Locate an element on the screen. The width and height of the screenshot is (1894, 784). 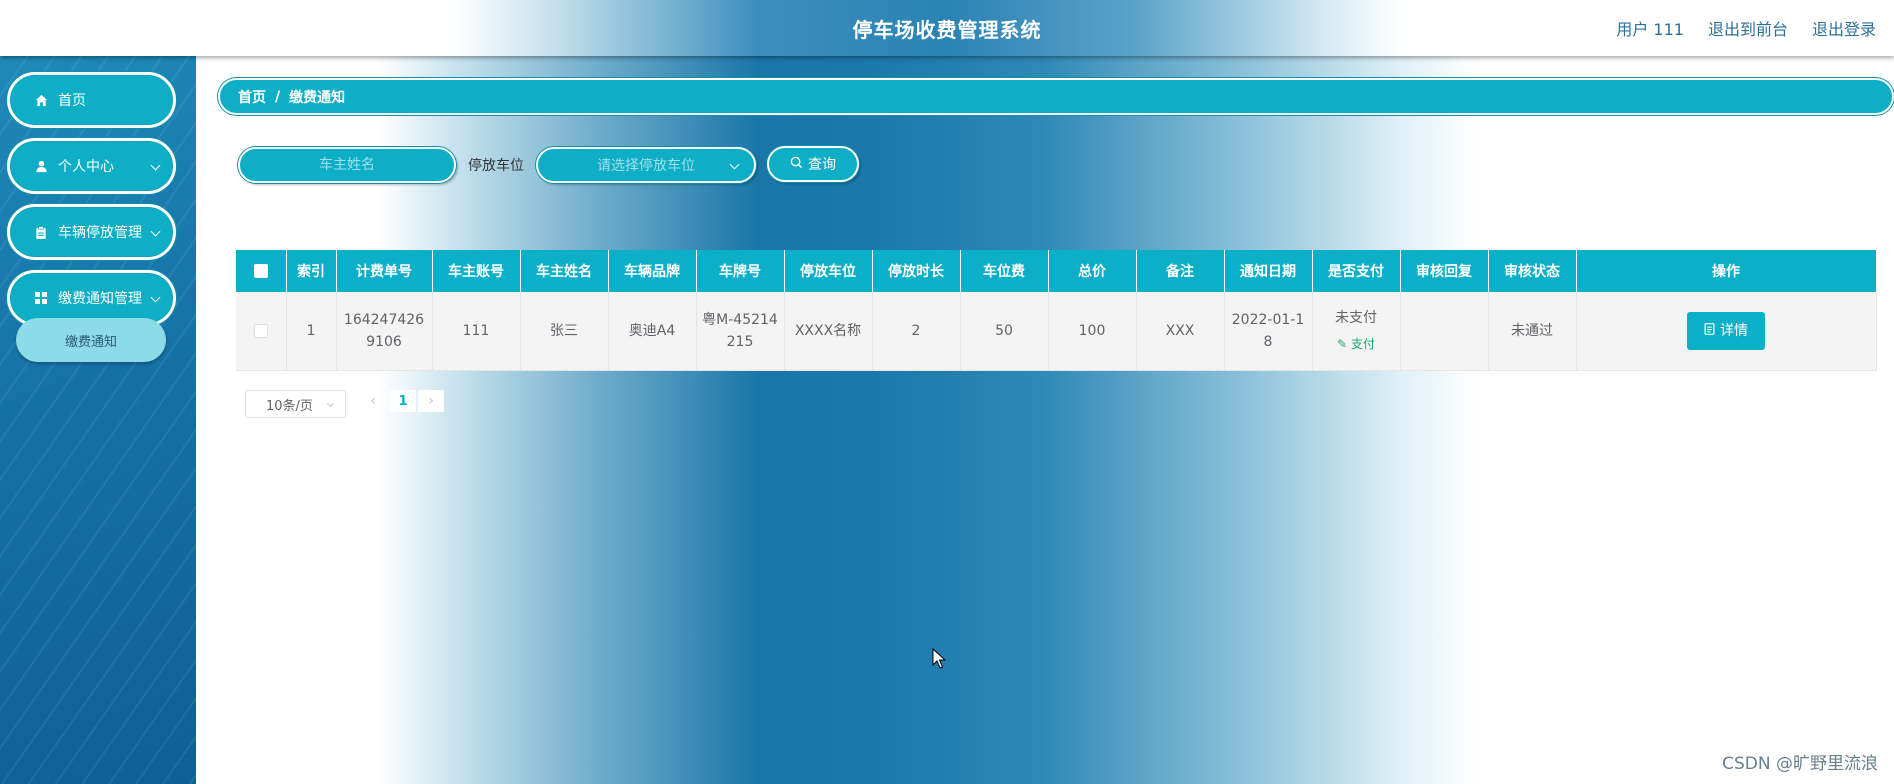
parking-space-placeholder: 请选择停放车位 is located at coordinates (646, 166).